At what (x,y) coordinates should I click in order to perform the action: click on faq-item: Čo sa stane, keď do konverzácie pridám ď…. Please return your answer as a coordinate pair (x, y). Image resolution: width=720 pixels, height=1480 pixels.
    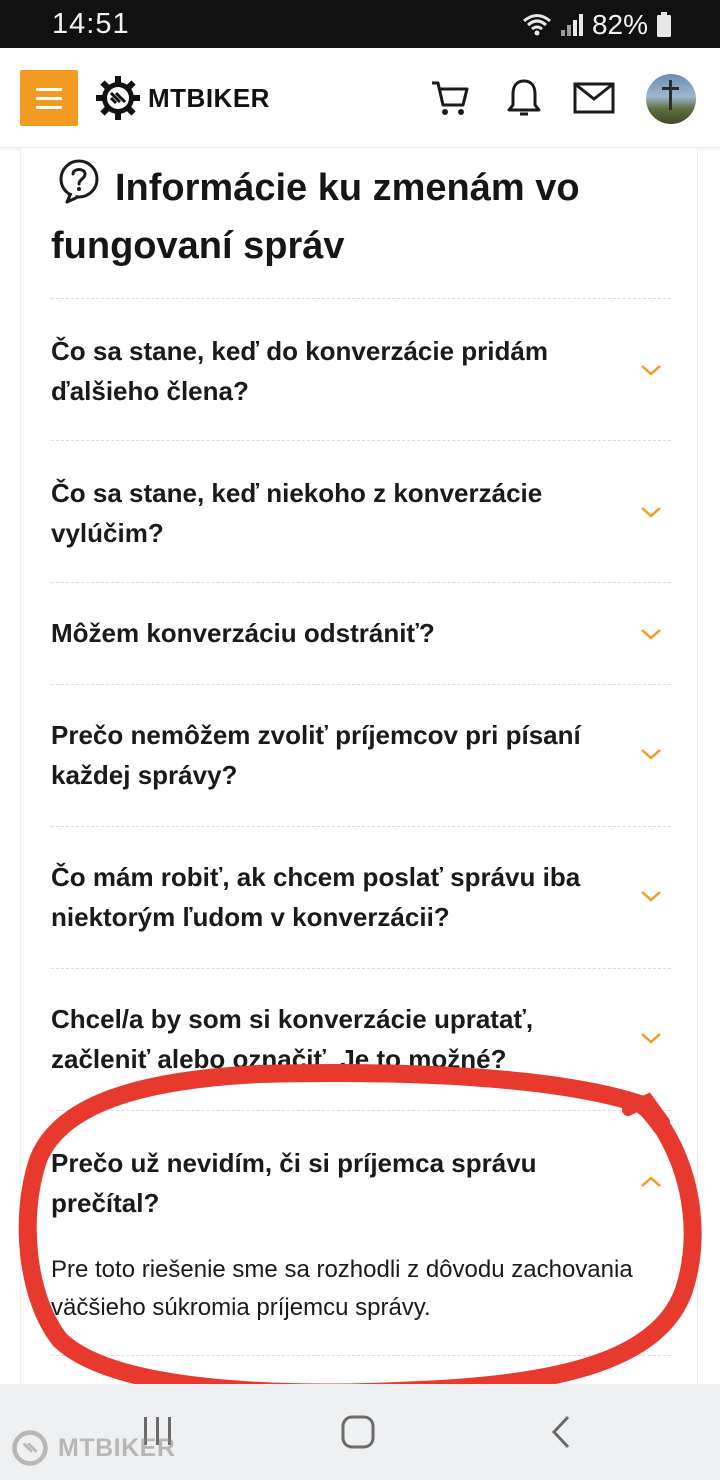
    Looking at the image, I should click on (361, 369).